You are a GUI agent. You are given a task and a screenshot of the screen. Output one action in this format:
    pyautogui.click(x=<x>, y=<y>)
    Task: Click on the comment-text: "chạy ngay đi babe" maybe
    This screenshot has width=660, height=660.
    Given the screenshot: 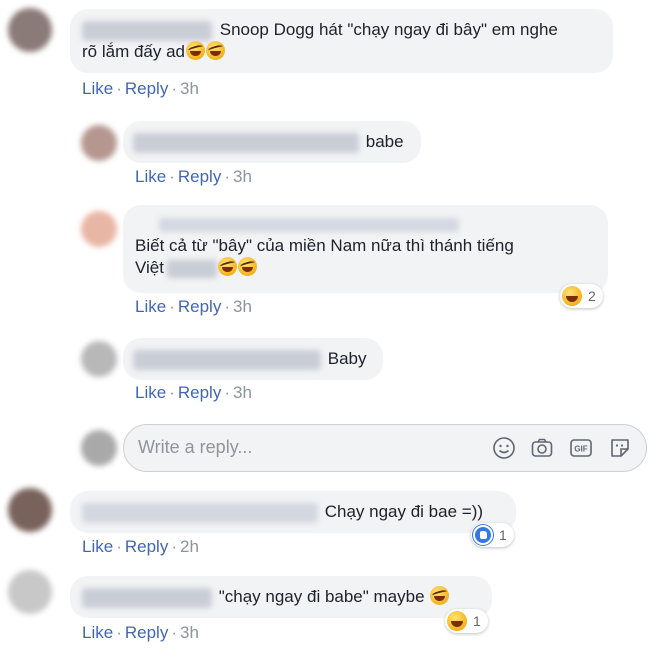 What is the action you would take?
    pyautogui.click(x=321, y=596)
    